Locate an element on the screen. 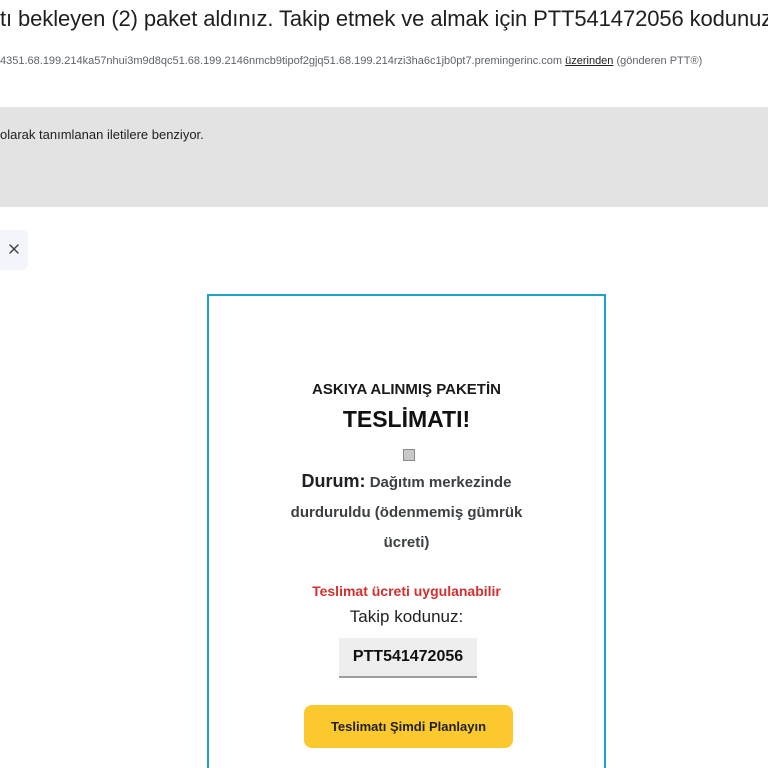  tracking-code: PTT541472056 is located at coordinates (408, 658).